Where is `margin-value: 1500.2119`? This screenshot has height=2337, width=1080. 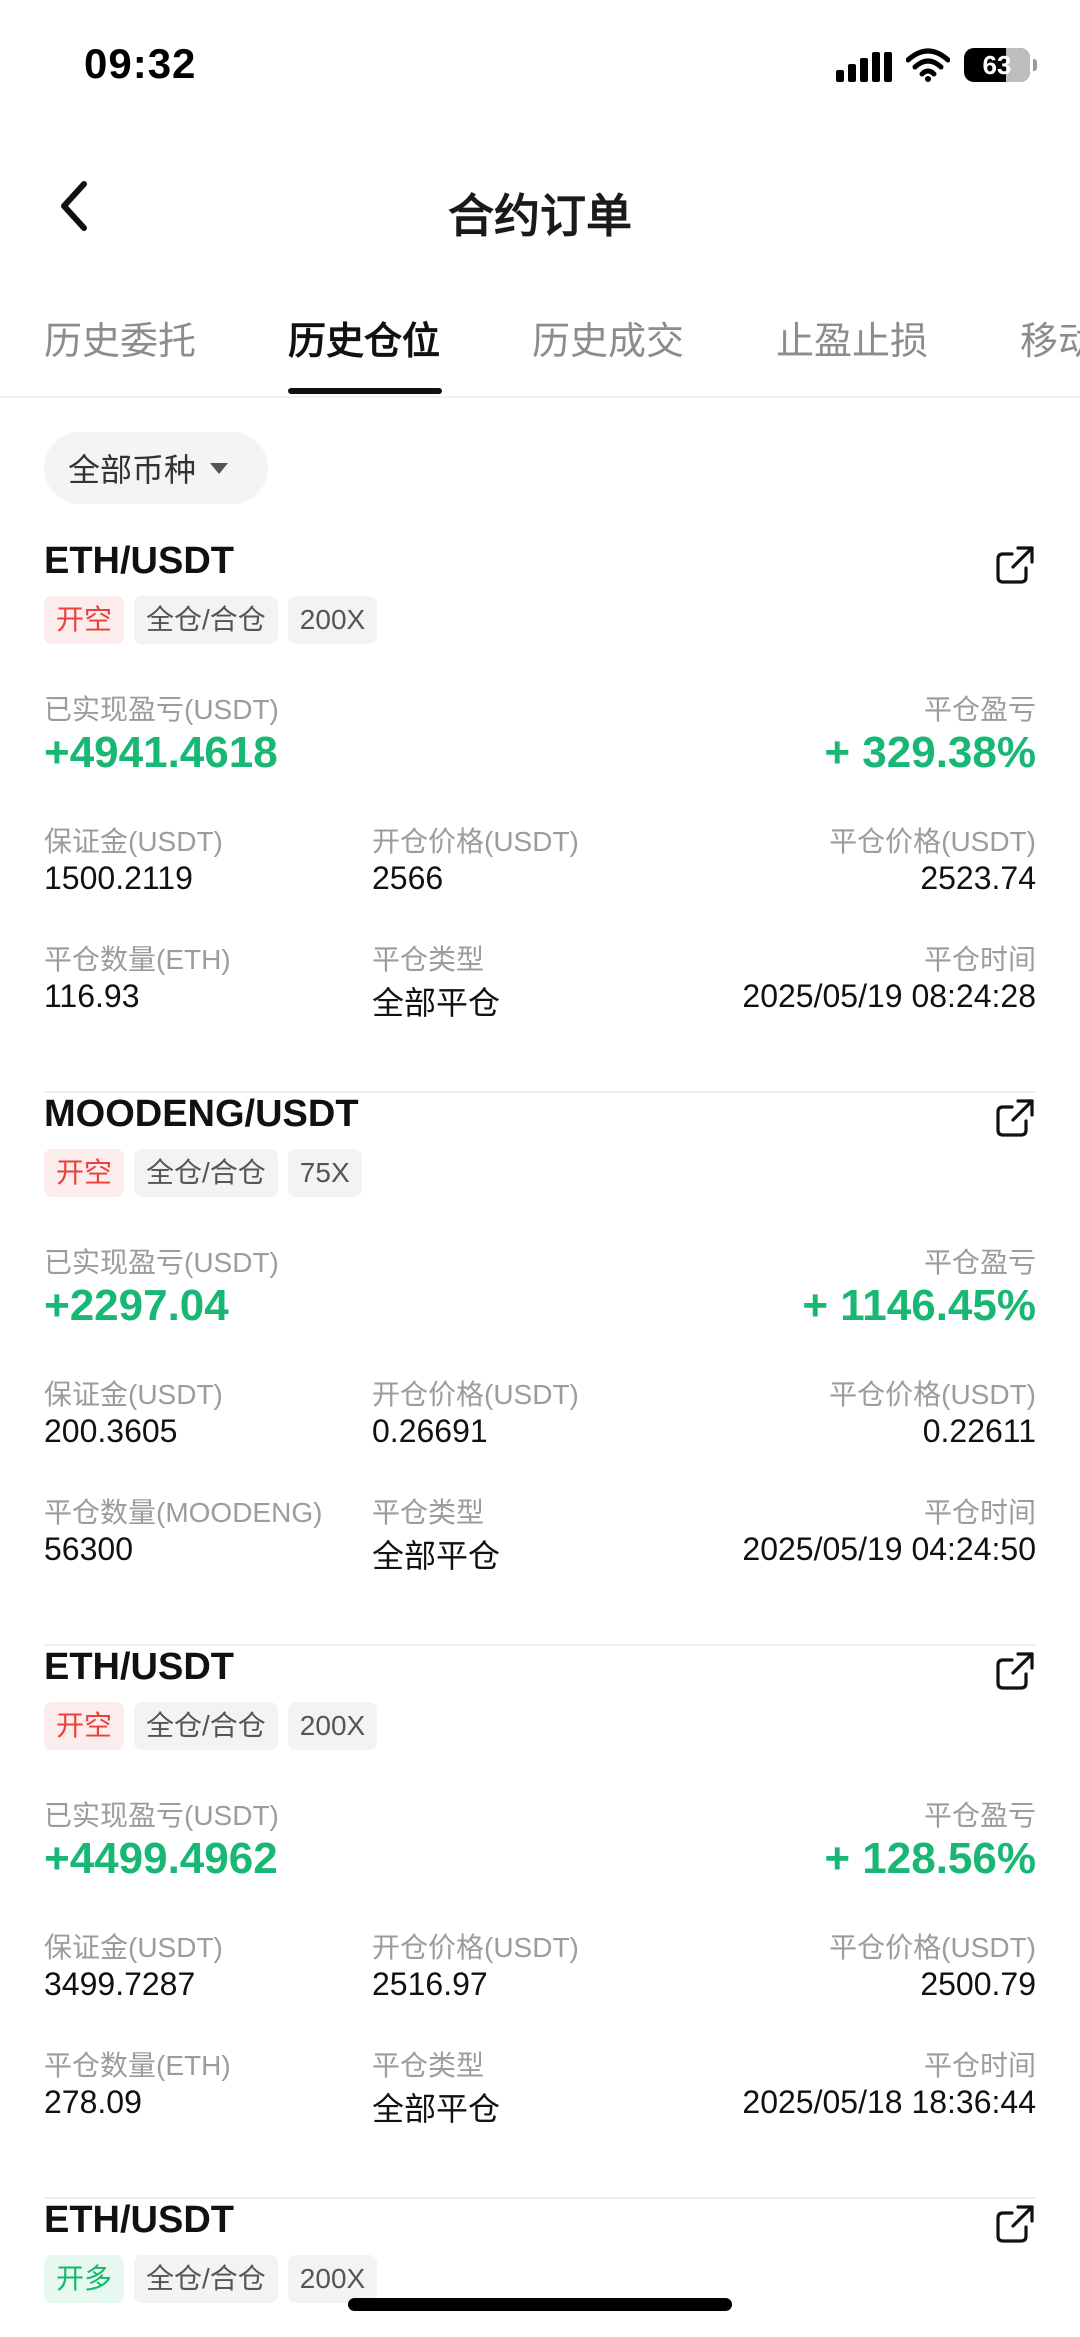
margin-value: 1500.2119 is located at coordinates (118, 878).